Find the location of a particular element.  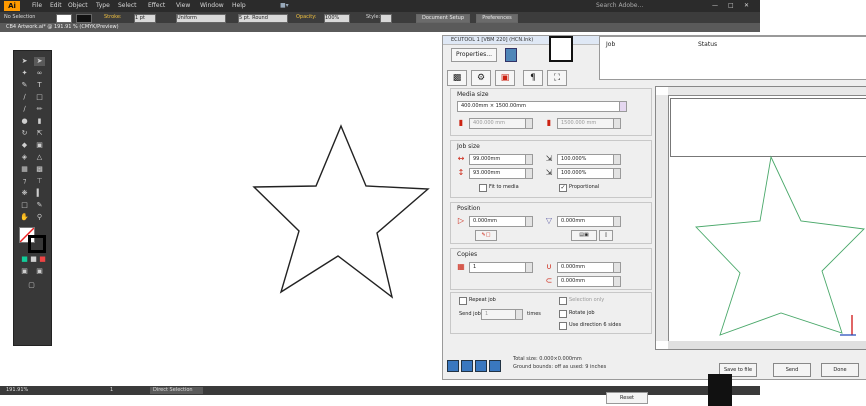

eyedropper-icon: ⁊ is located at coordinates (24, 181).